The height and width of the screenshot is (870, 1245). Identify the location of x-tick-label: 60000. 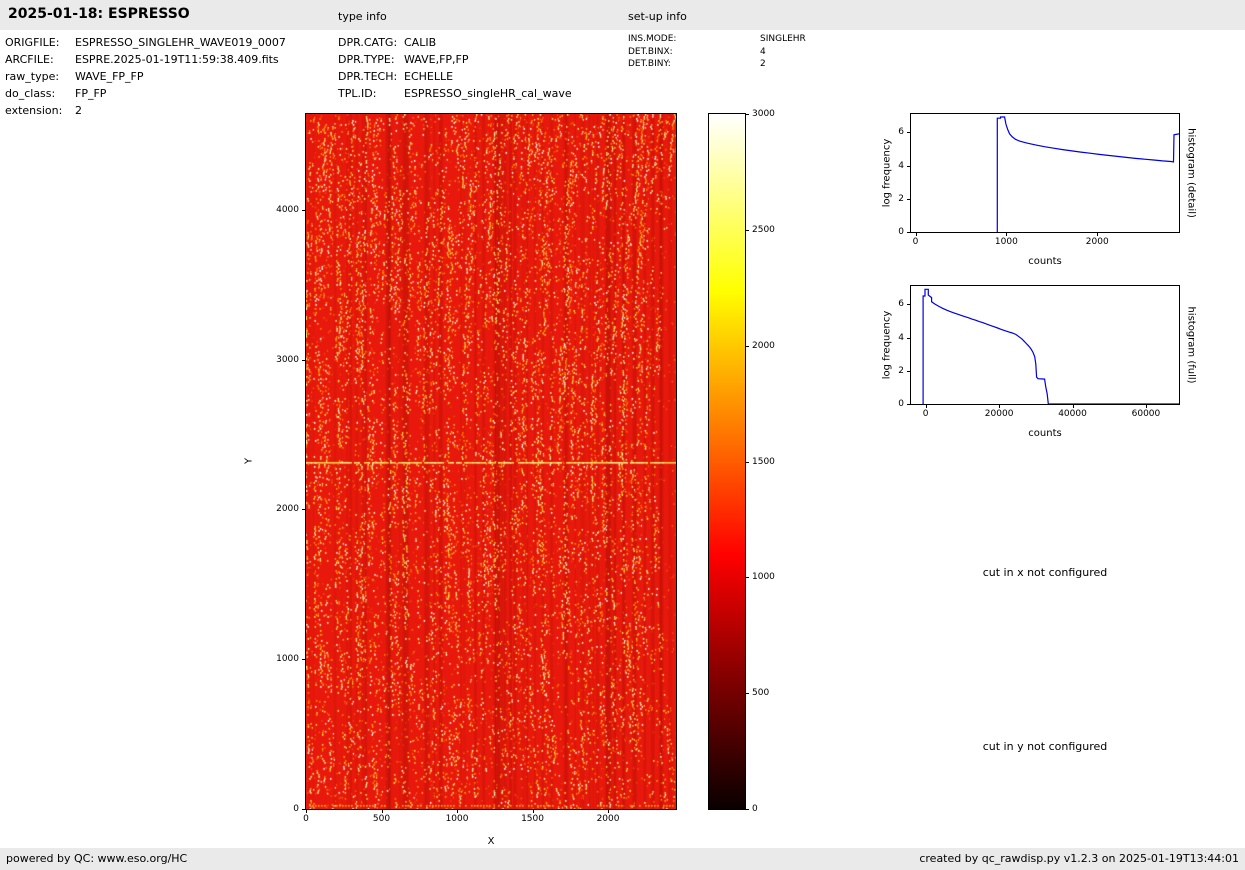
(1146, 414).